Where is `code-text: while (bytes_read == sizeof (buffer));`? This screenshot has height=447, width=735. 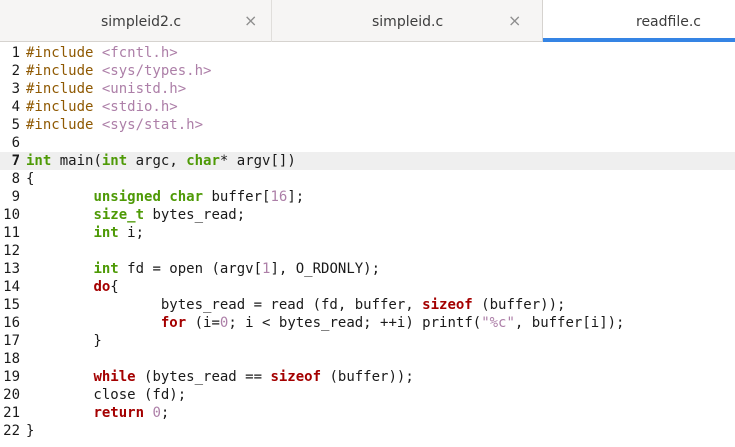
code-text: while (bytes_read == sizeof (buffer)); is located at coordinates (219, 377).